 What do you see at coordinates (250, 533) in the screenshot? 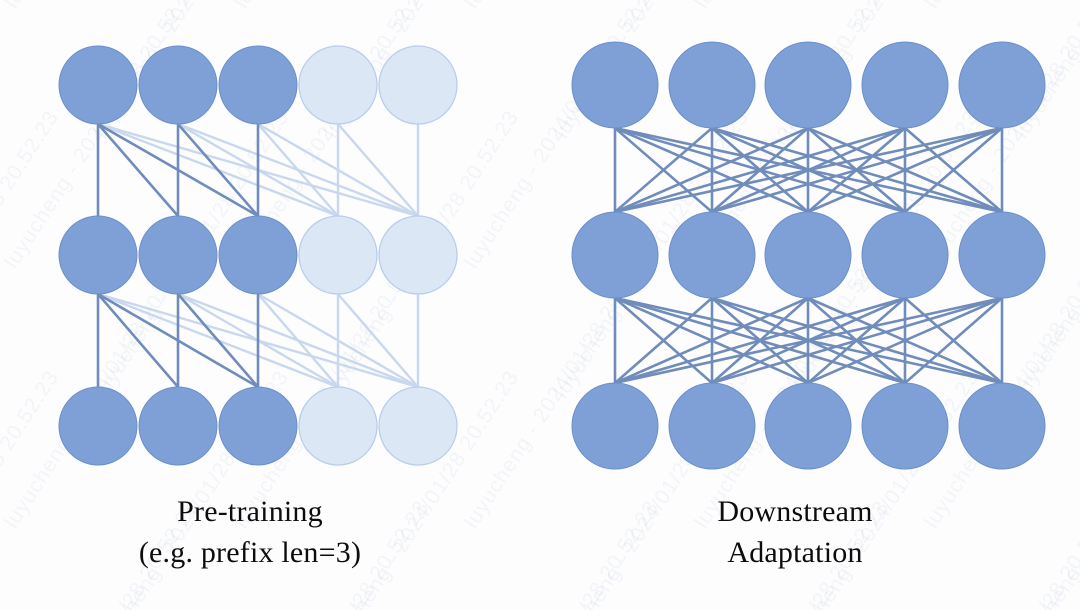
I see `pre-training-caption: Pre-training (e.g. prefix len=3)` at bounding box center [250, 533].